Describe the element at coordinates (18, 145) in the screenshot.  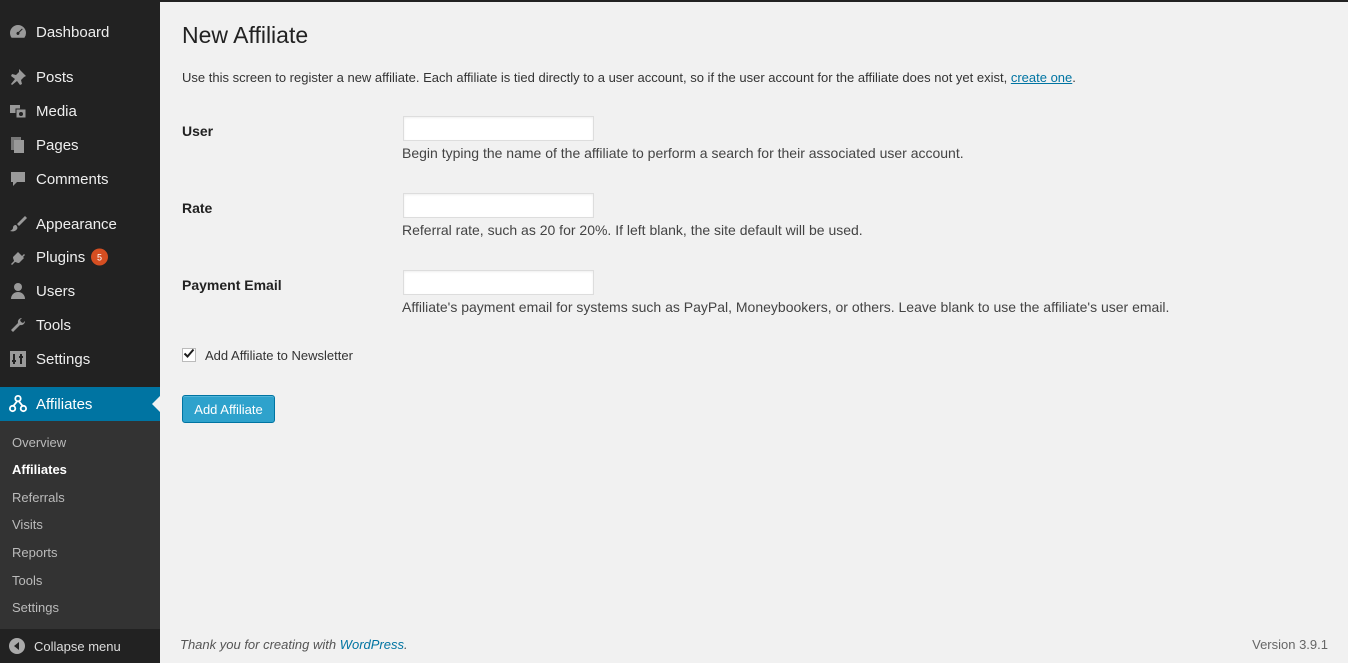
I see `pages-icon` at that location.